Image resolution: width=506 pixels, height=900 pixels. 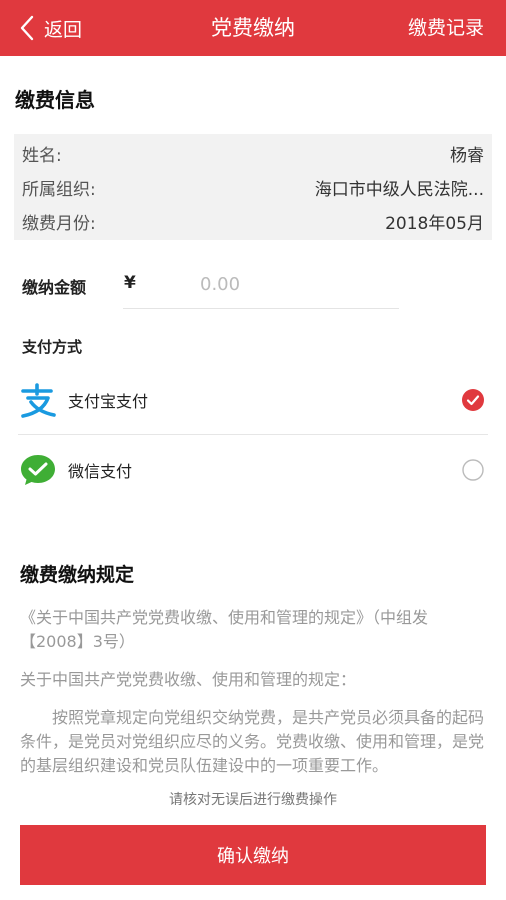 What do you see at coordinates (100, 471) in the screenshot?
I see `wechat-pay-label: 微信支付` at bounding box center [100, 471].